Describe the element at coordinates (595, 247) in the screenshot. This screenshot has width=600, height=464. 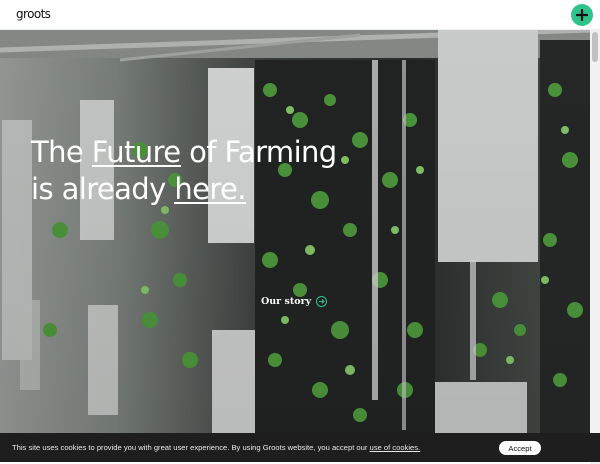
I see `page-scrollbar` at that location.